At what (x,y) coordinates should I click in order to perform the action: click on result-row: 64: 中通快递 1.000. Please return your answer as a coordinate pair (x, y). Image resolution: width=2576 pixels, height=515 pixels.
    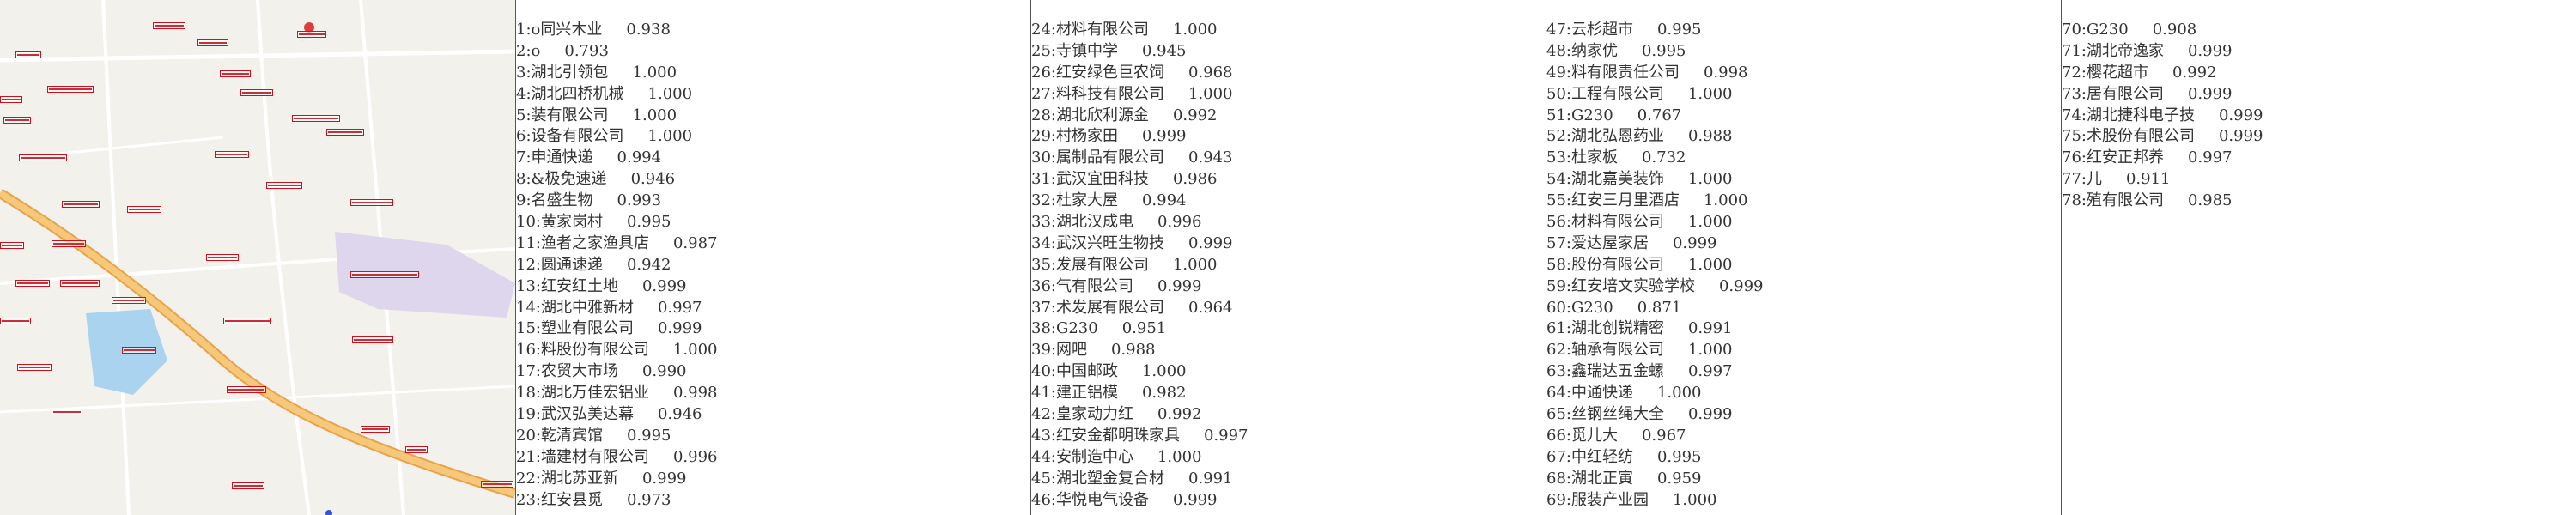
    Looking at the image, I should click on (1804, 393).